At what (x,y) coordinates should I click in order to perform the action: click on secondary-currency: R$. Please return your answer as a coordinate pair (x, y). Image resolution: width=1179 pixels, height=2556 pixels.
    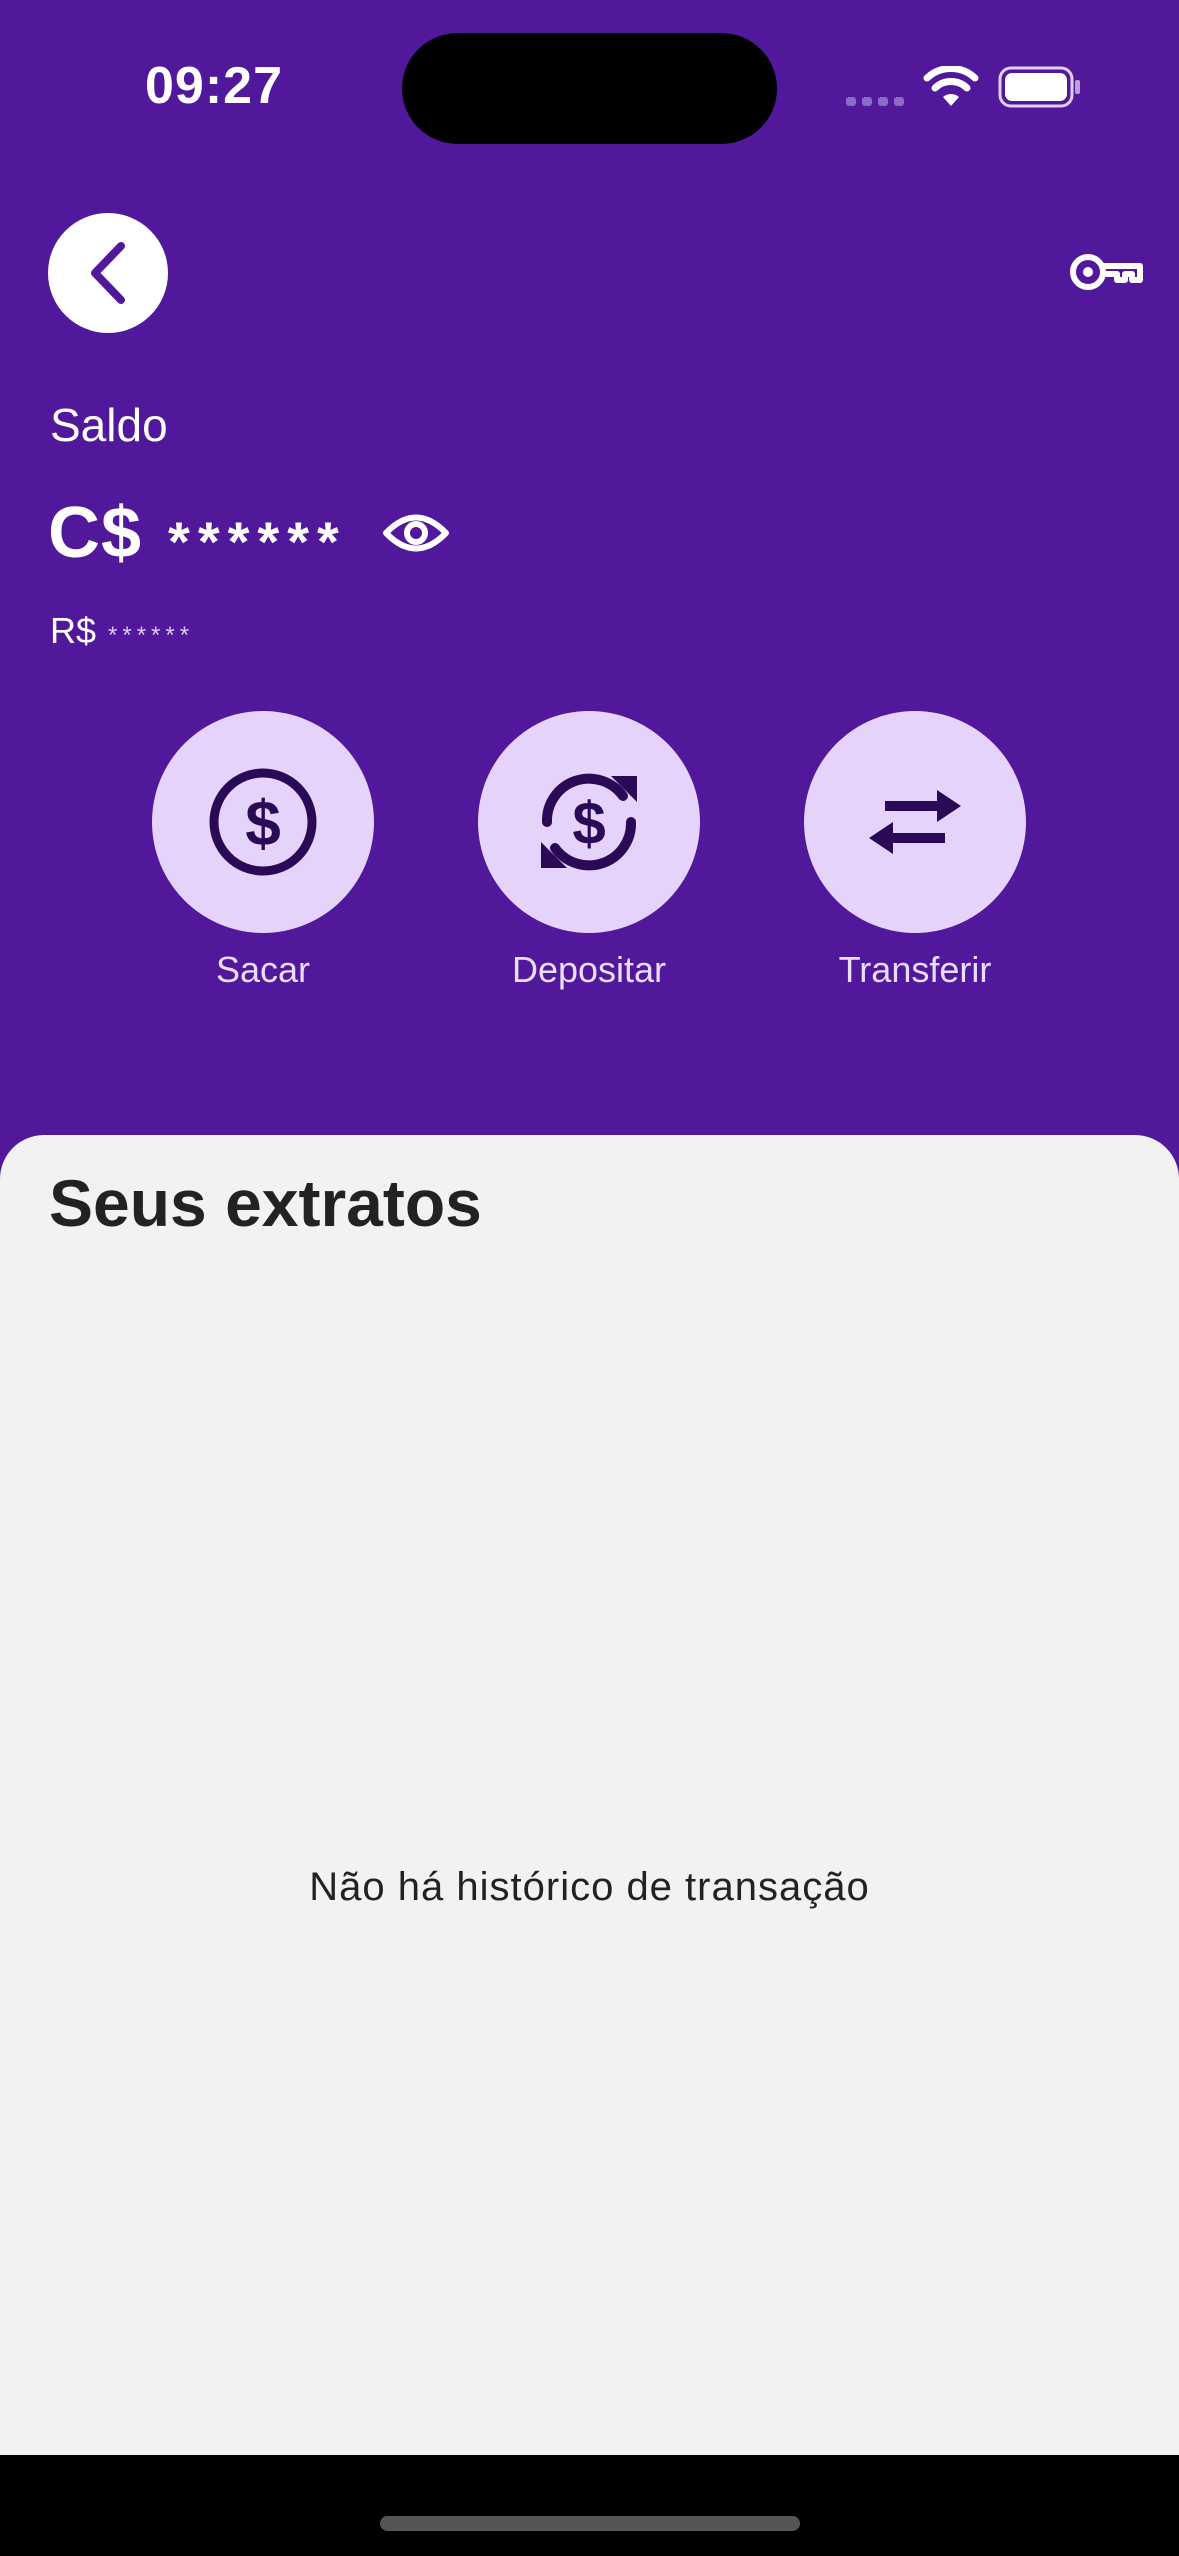
    Looking at the image, I should click on (73, 630).